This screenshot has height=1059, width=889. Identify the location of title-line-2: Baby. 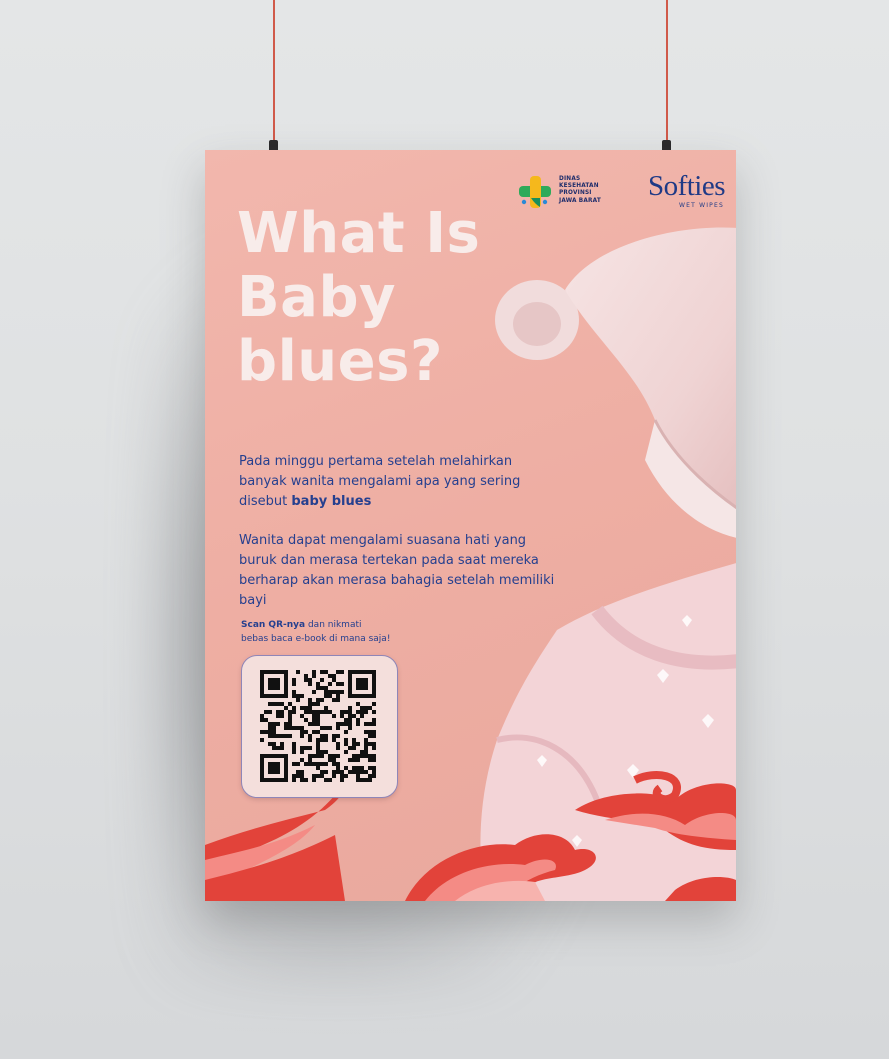
(317, 297).